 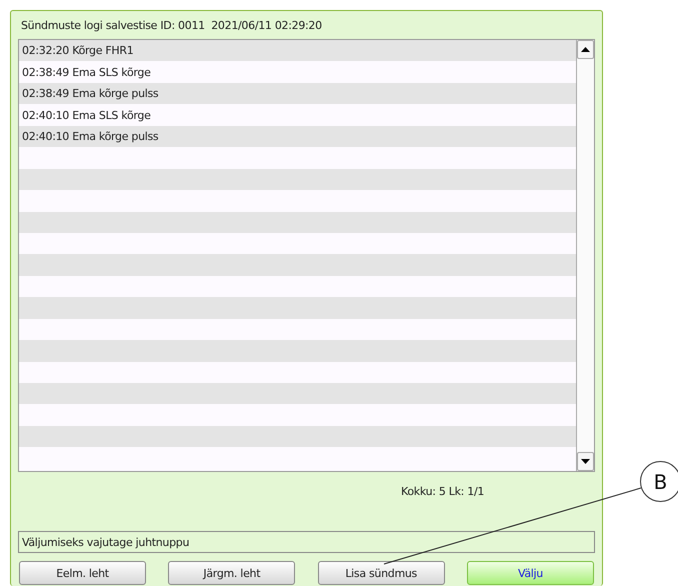 I want to click on down-arrow-icon, so click(x=585, y=461).